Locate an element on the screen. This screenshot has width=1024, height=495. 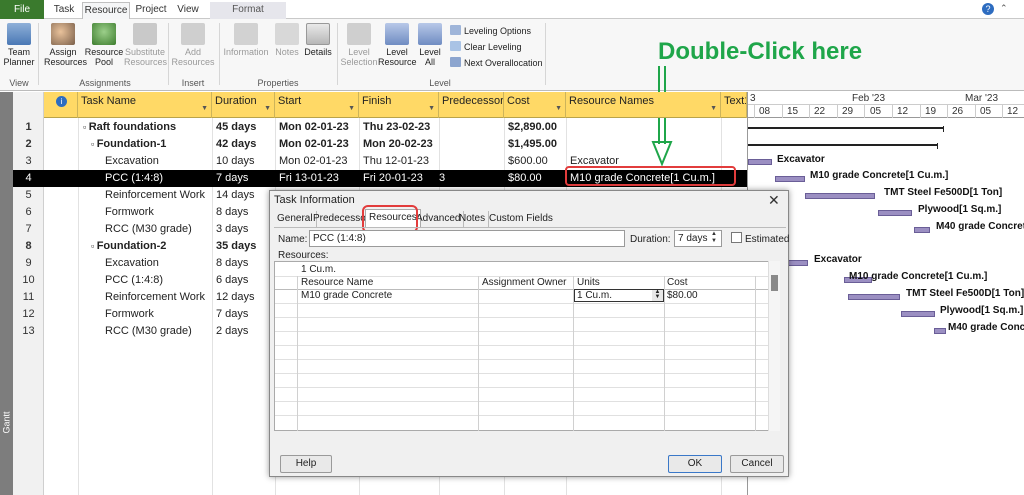
estimated-checkbox is located at coordinates (736, 237).